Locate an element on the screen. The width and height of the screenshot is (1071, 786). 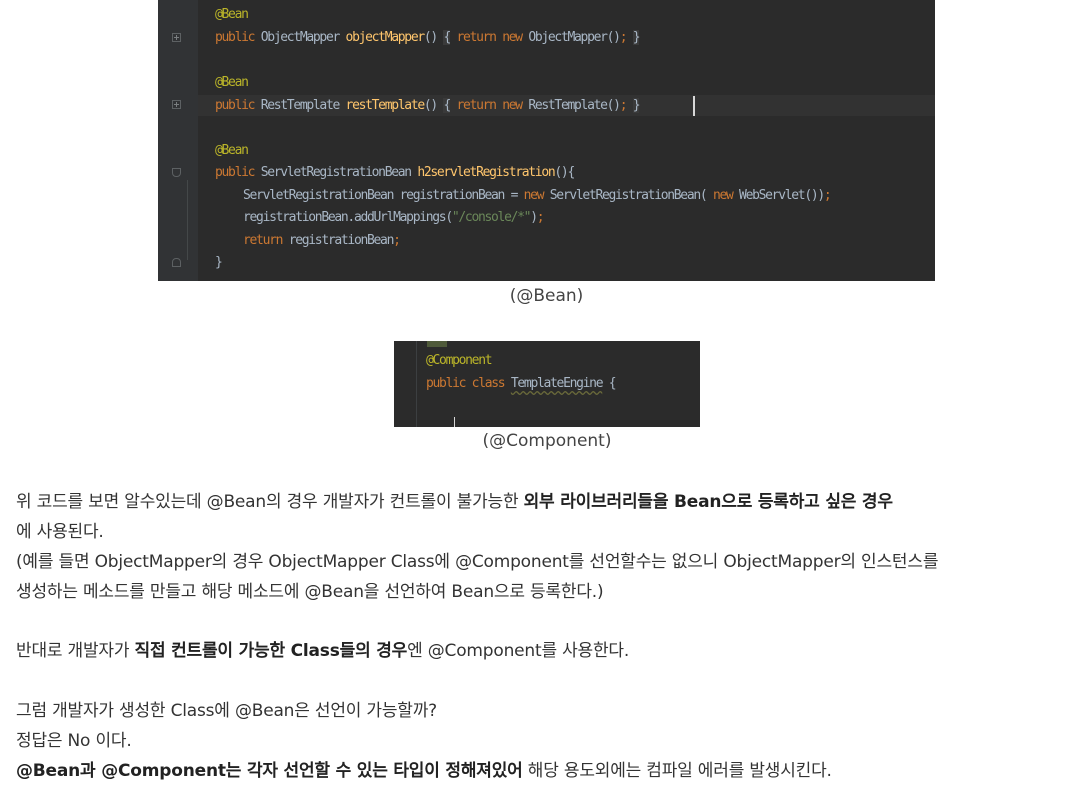
bold-text: @Bean과 @Component는 각자 선언할 수 있는 타입이 정해져있어 is located at coordinates (269, 771).